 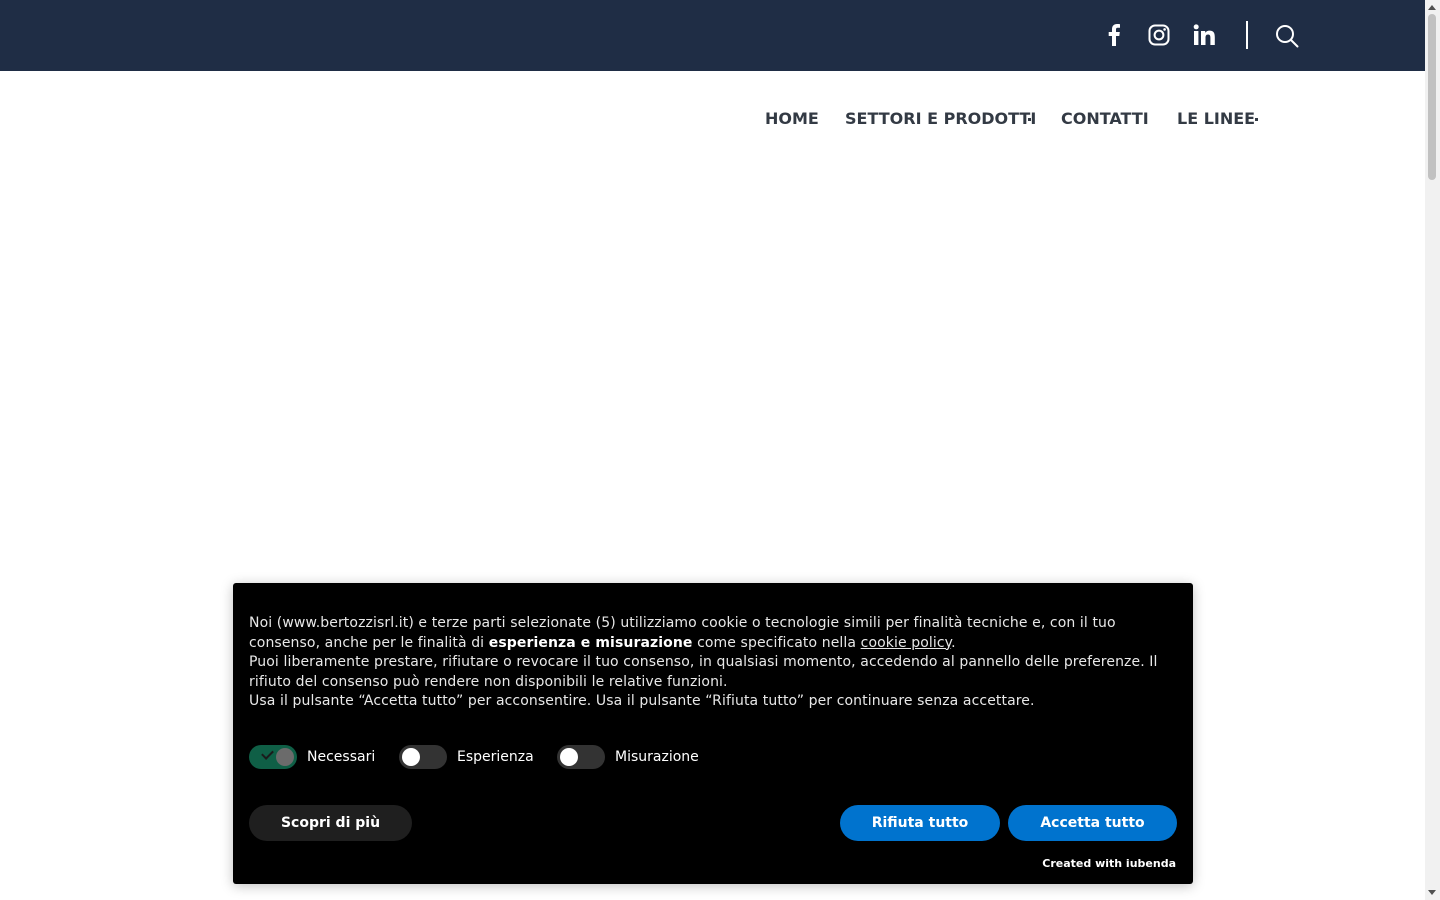 What do you see at coordinates (1432, 97) in the screenshot?
I see `scrollbar-thumb` at bounding box center [1432, 97].